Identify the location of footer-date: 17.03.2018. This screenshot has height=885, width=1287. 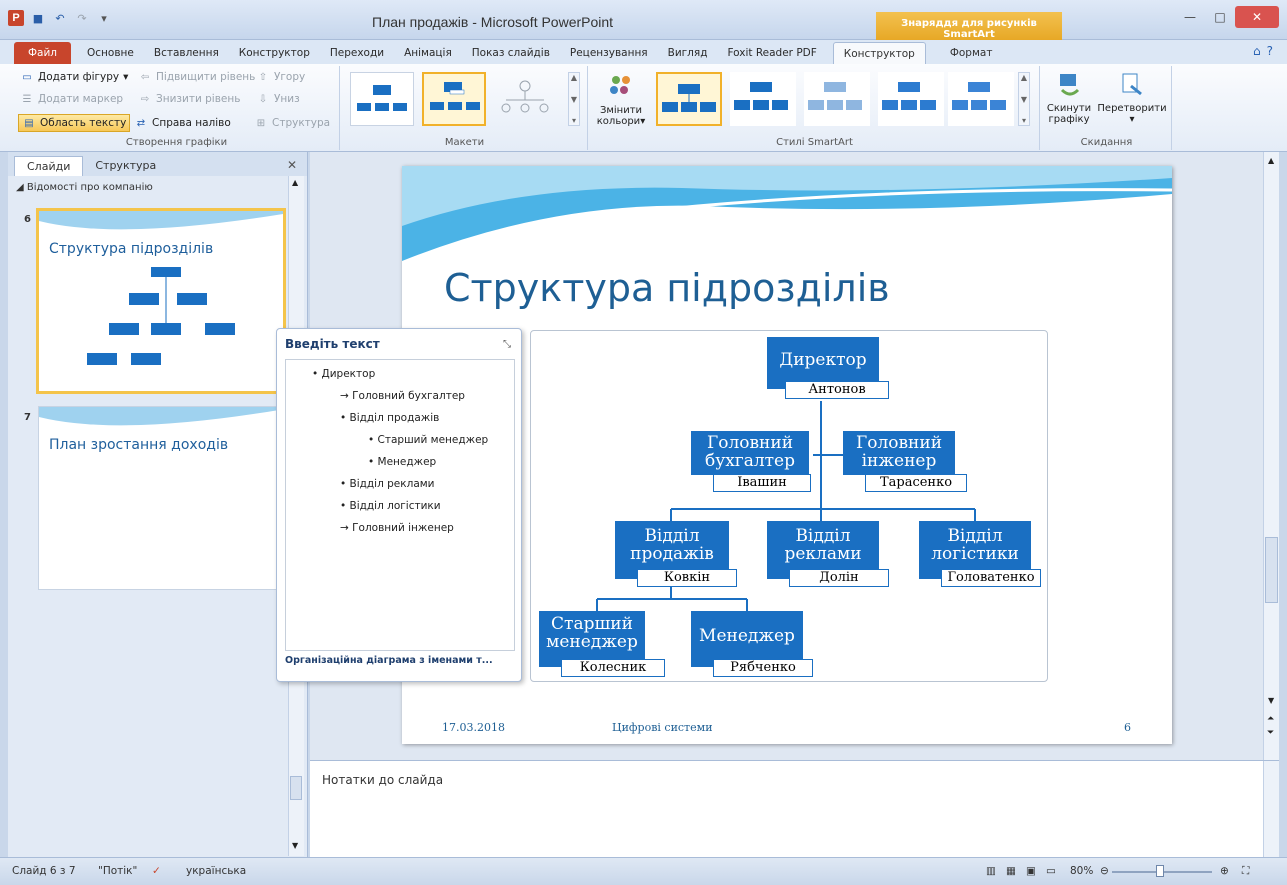
(473, 727).